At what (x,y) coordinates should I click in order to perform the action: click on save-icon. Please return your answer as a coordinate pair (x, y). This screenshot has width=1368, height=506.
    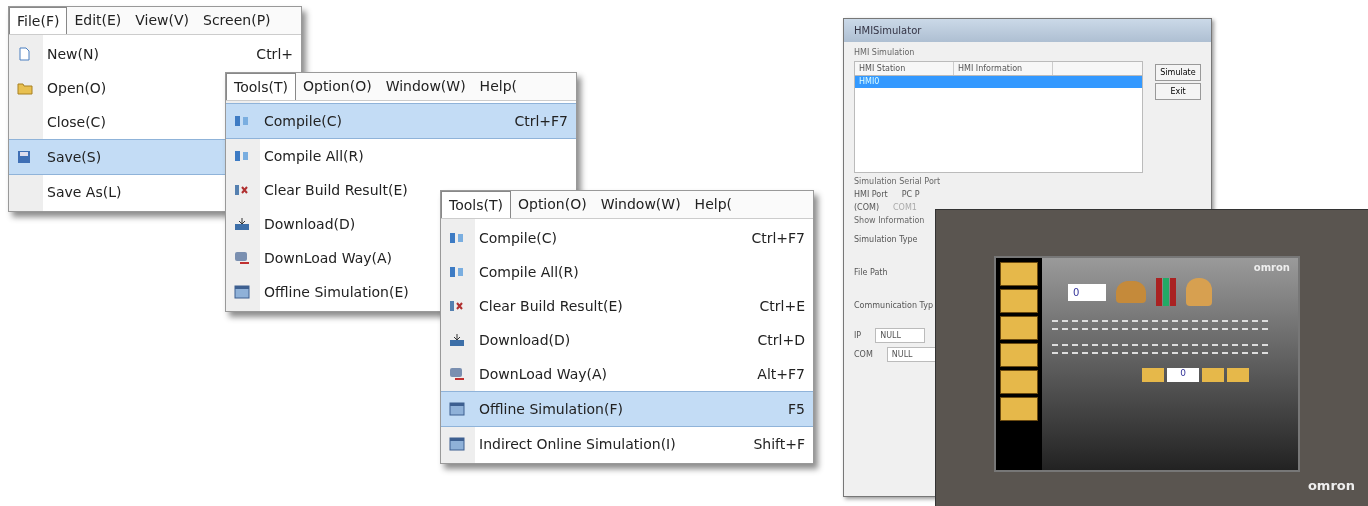
    Looking at the image, I should click on (24, 157).